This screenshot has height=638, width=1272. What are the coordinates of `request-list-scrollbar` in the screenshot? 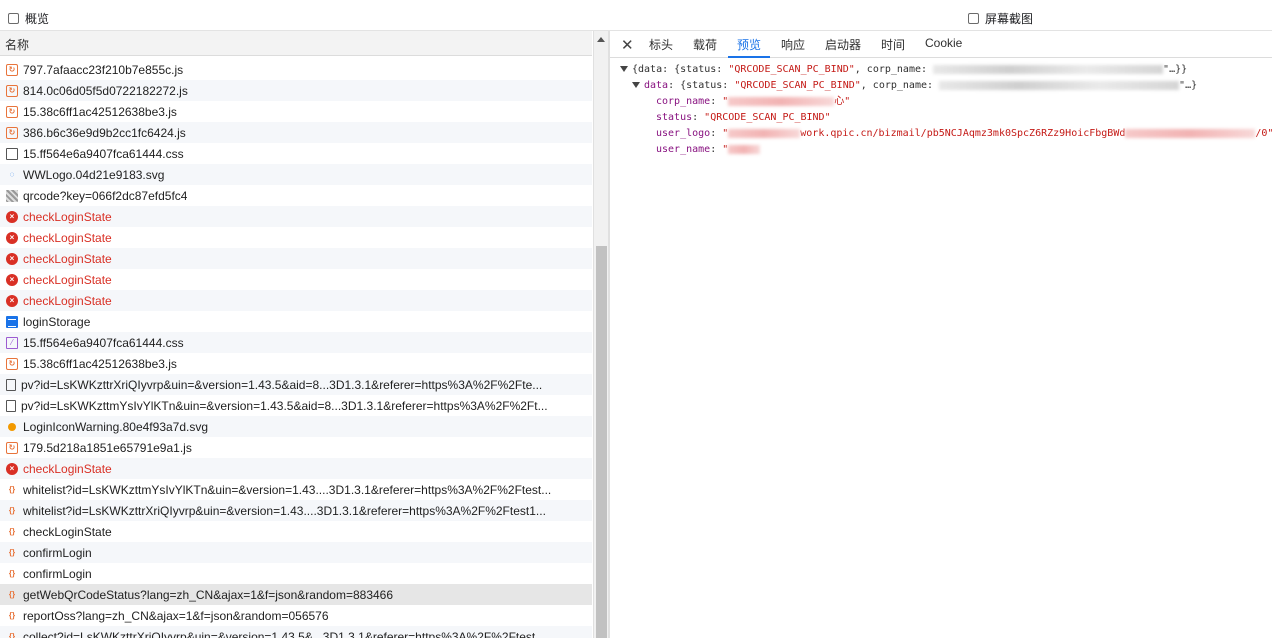 It's located at (600, 334).